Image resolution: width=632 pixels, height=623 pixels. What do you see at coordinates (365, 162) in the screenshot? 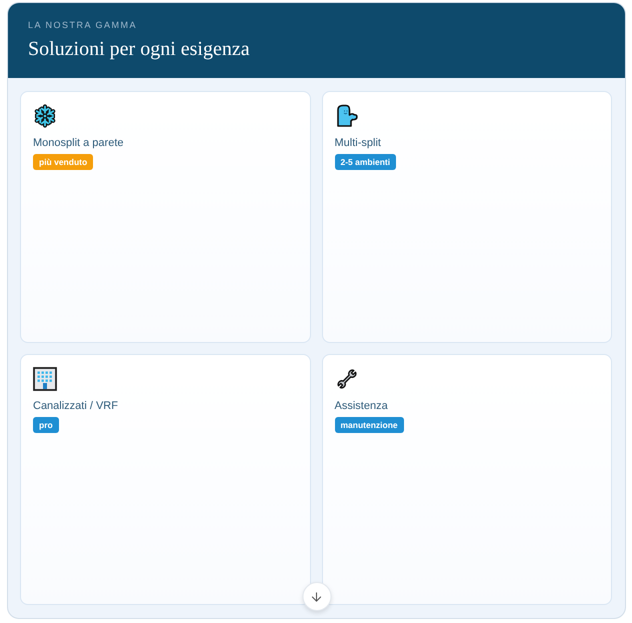
I see `card-tag: 2-5 ambienti` at bounding box center [365, 162].